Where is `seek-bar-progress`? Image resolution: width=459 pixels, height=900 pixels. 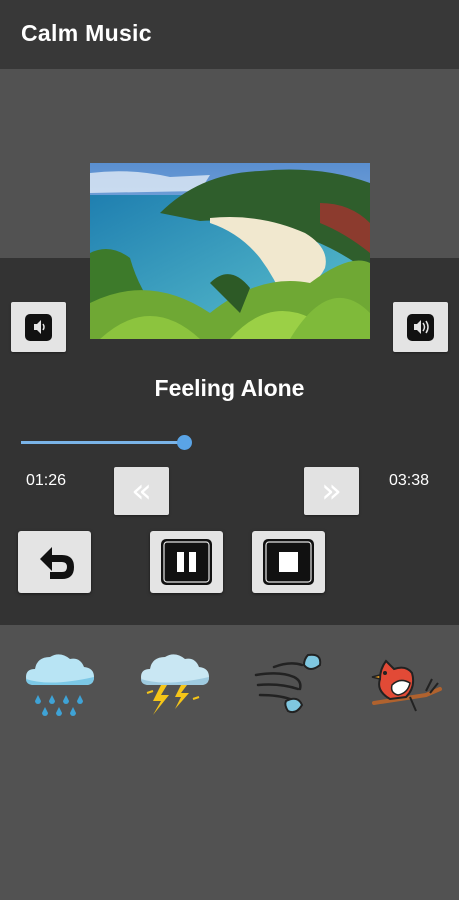
seek-bar-progress is located at coordinates (102, 442).